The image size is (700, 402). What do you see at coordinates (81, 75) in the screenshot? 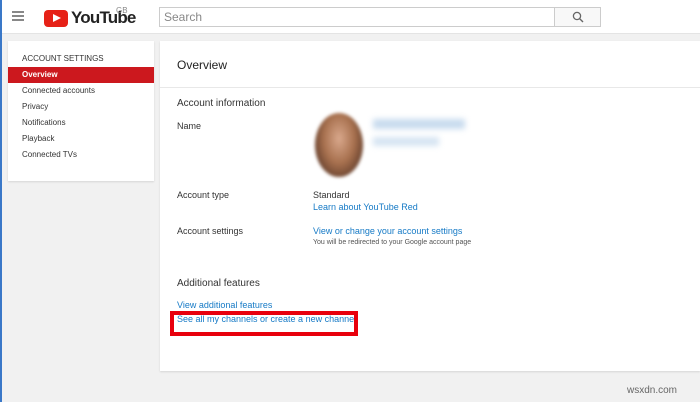
I see `sidebar-item-overview: Overview` at bounding box center [81, 75].